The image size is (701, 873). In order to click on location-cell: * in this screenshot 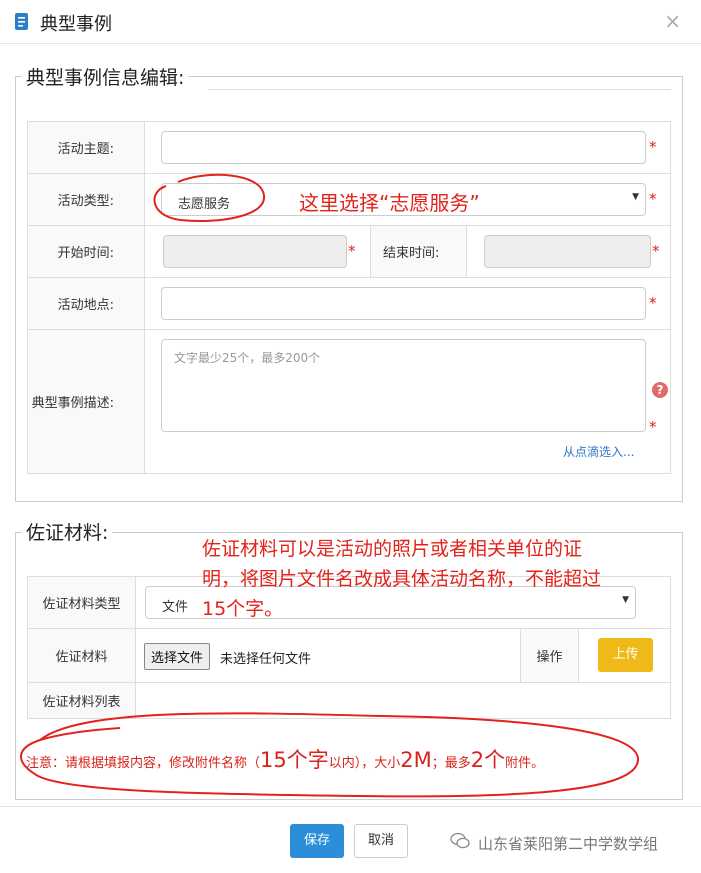, I will do `click(407, 303)`.